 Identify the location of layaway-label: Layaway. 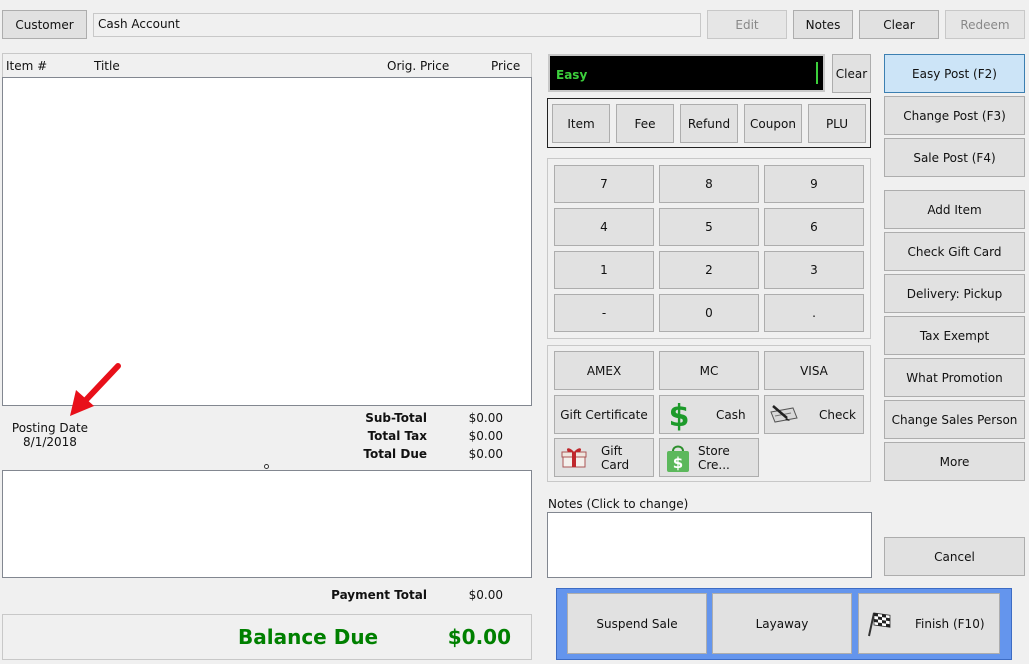
(782, 623).